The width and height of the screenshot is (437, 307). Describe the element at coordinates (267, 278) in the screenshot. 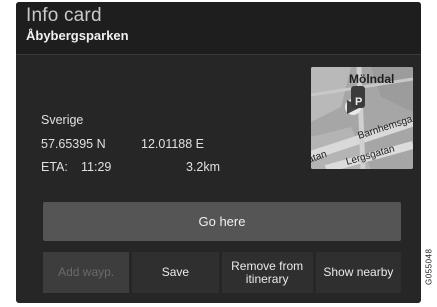

I see `remove-label-line2: itinerary` at that location.